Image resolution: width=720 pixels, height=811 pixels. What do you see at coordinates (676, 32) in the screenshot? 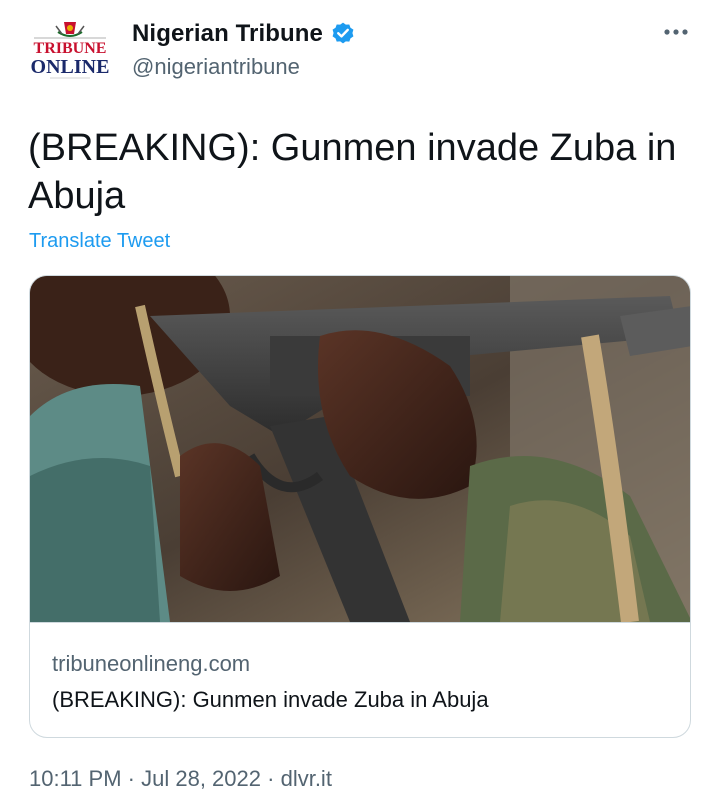
I see `more-options-icon` at bounding box center [676, 32].